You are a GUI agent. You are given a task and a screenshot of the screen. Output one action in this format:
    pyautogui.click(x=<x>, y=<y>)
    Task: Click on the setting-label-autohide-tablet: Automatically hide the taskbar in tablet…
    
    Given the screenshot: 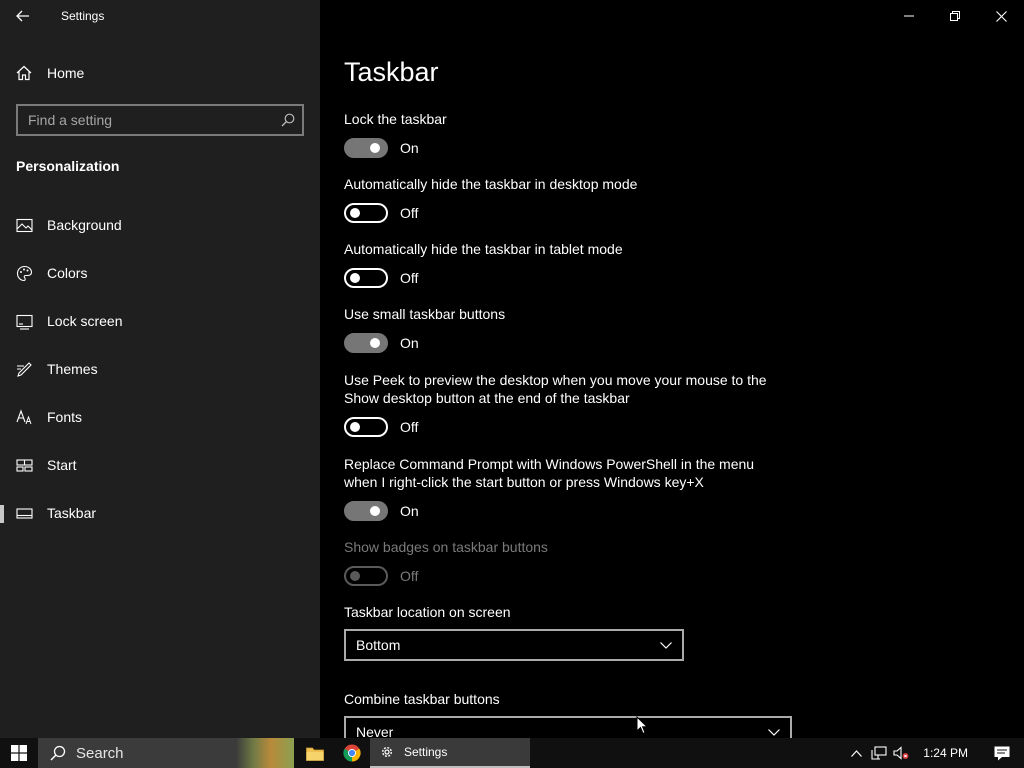 What is the action you would take?
    pyautogui.click(x=483, y=249)
    